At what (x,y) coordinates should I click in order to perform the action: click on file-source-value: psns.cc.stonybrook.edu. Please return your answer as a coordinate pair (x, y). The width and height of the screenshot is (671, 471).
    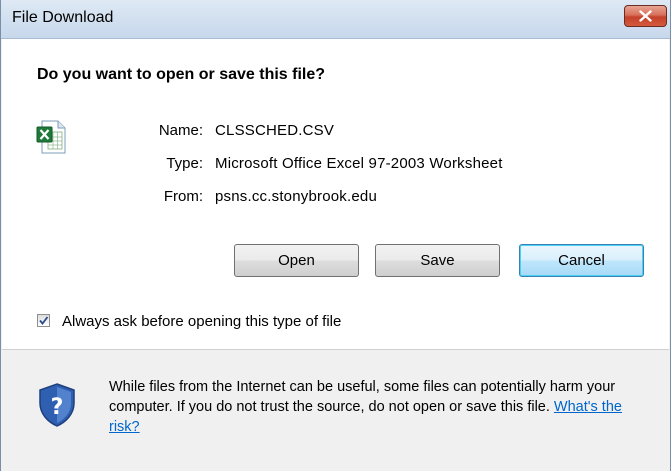
    Looking at the image, I should click on (296, 196).